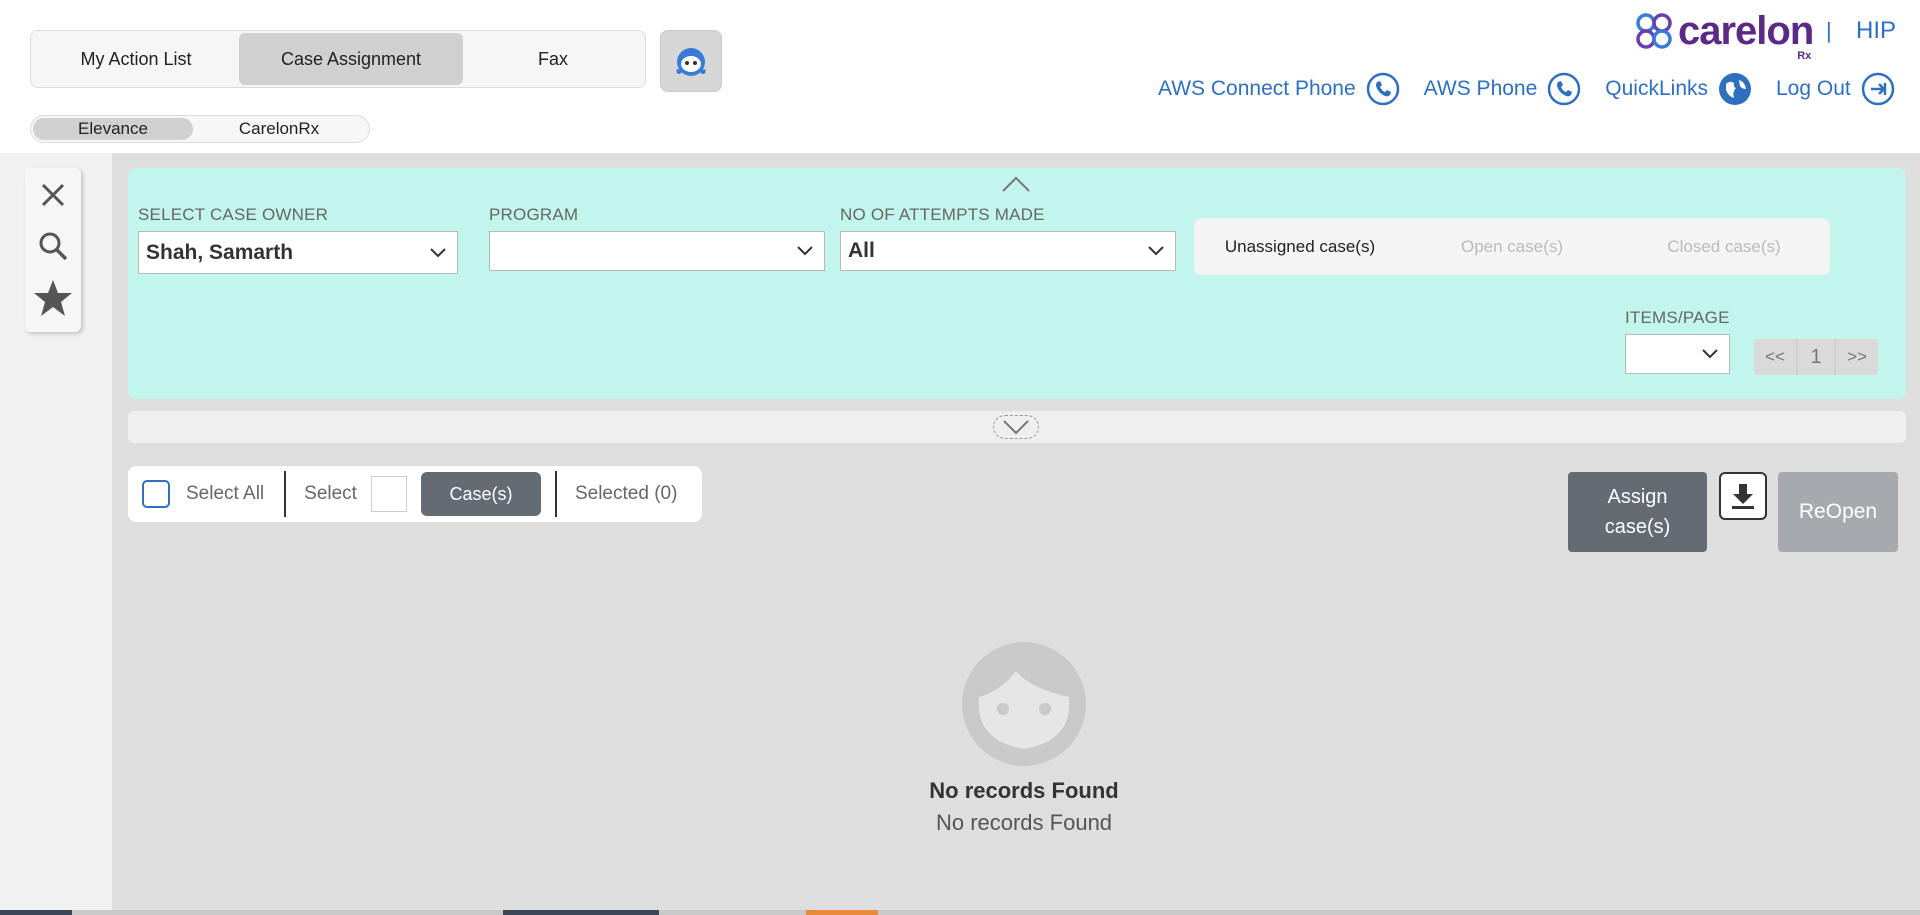 The image size is (1920, 915). What do you see at coordinates (1656, 88) in the screenshot?
I see `quicklinks-label: QuickLinks` at bounding box center [1656, 88].